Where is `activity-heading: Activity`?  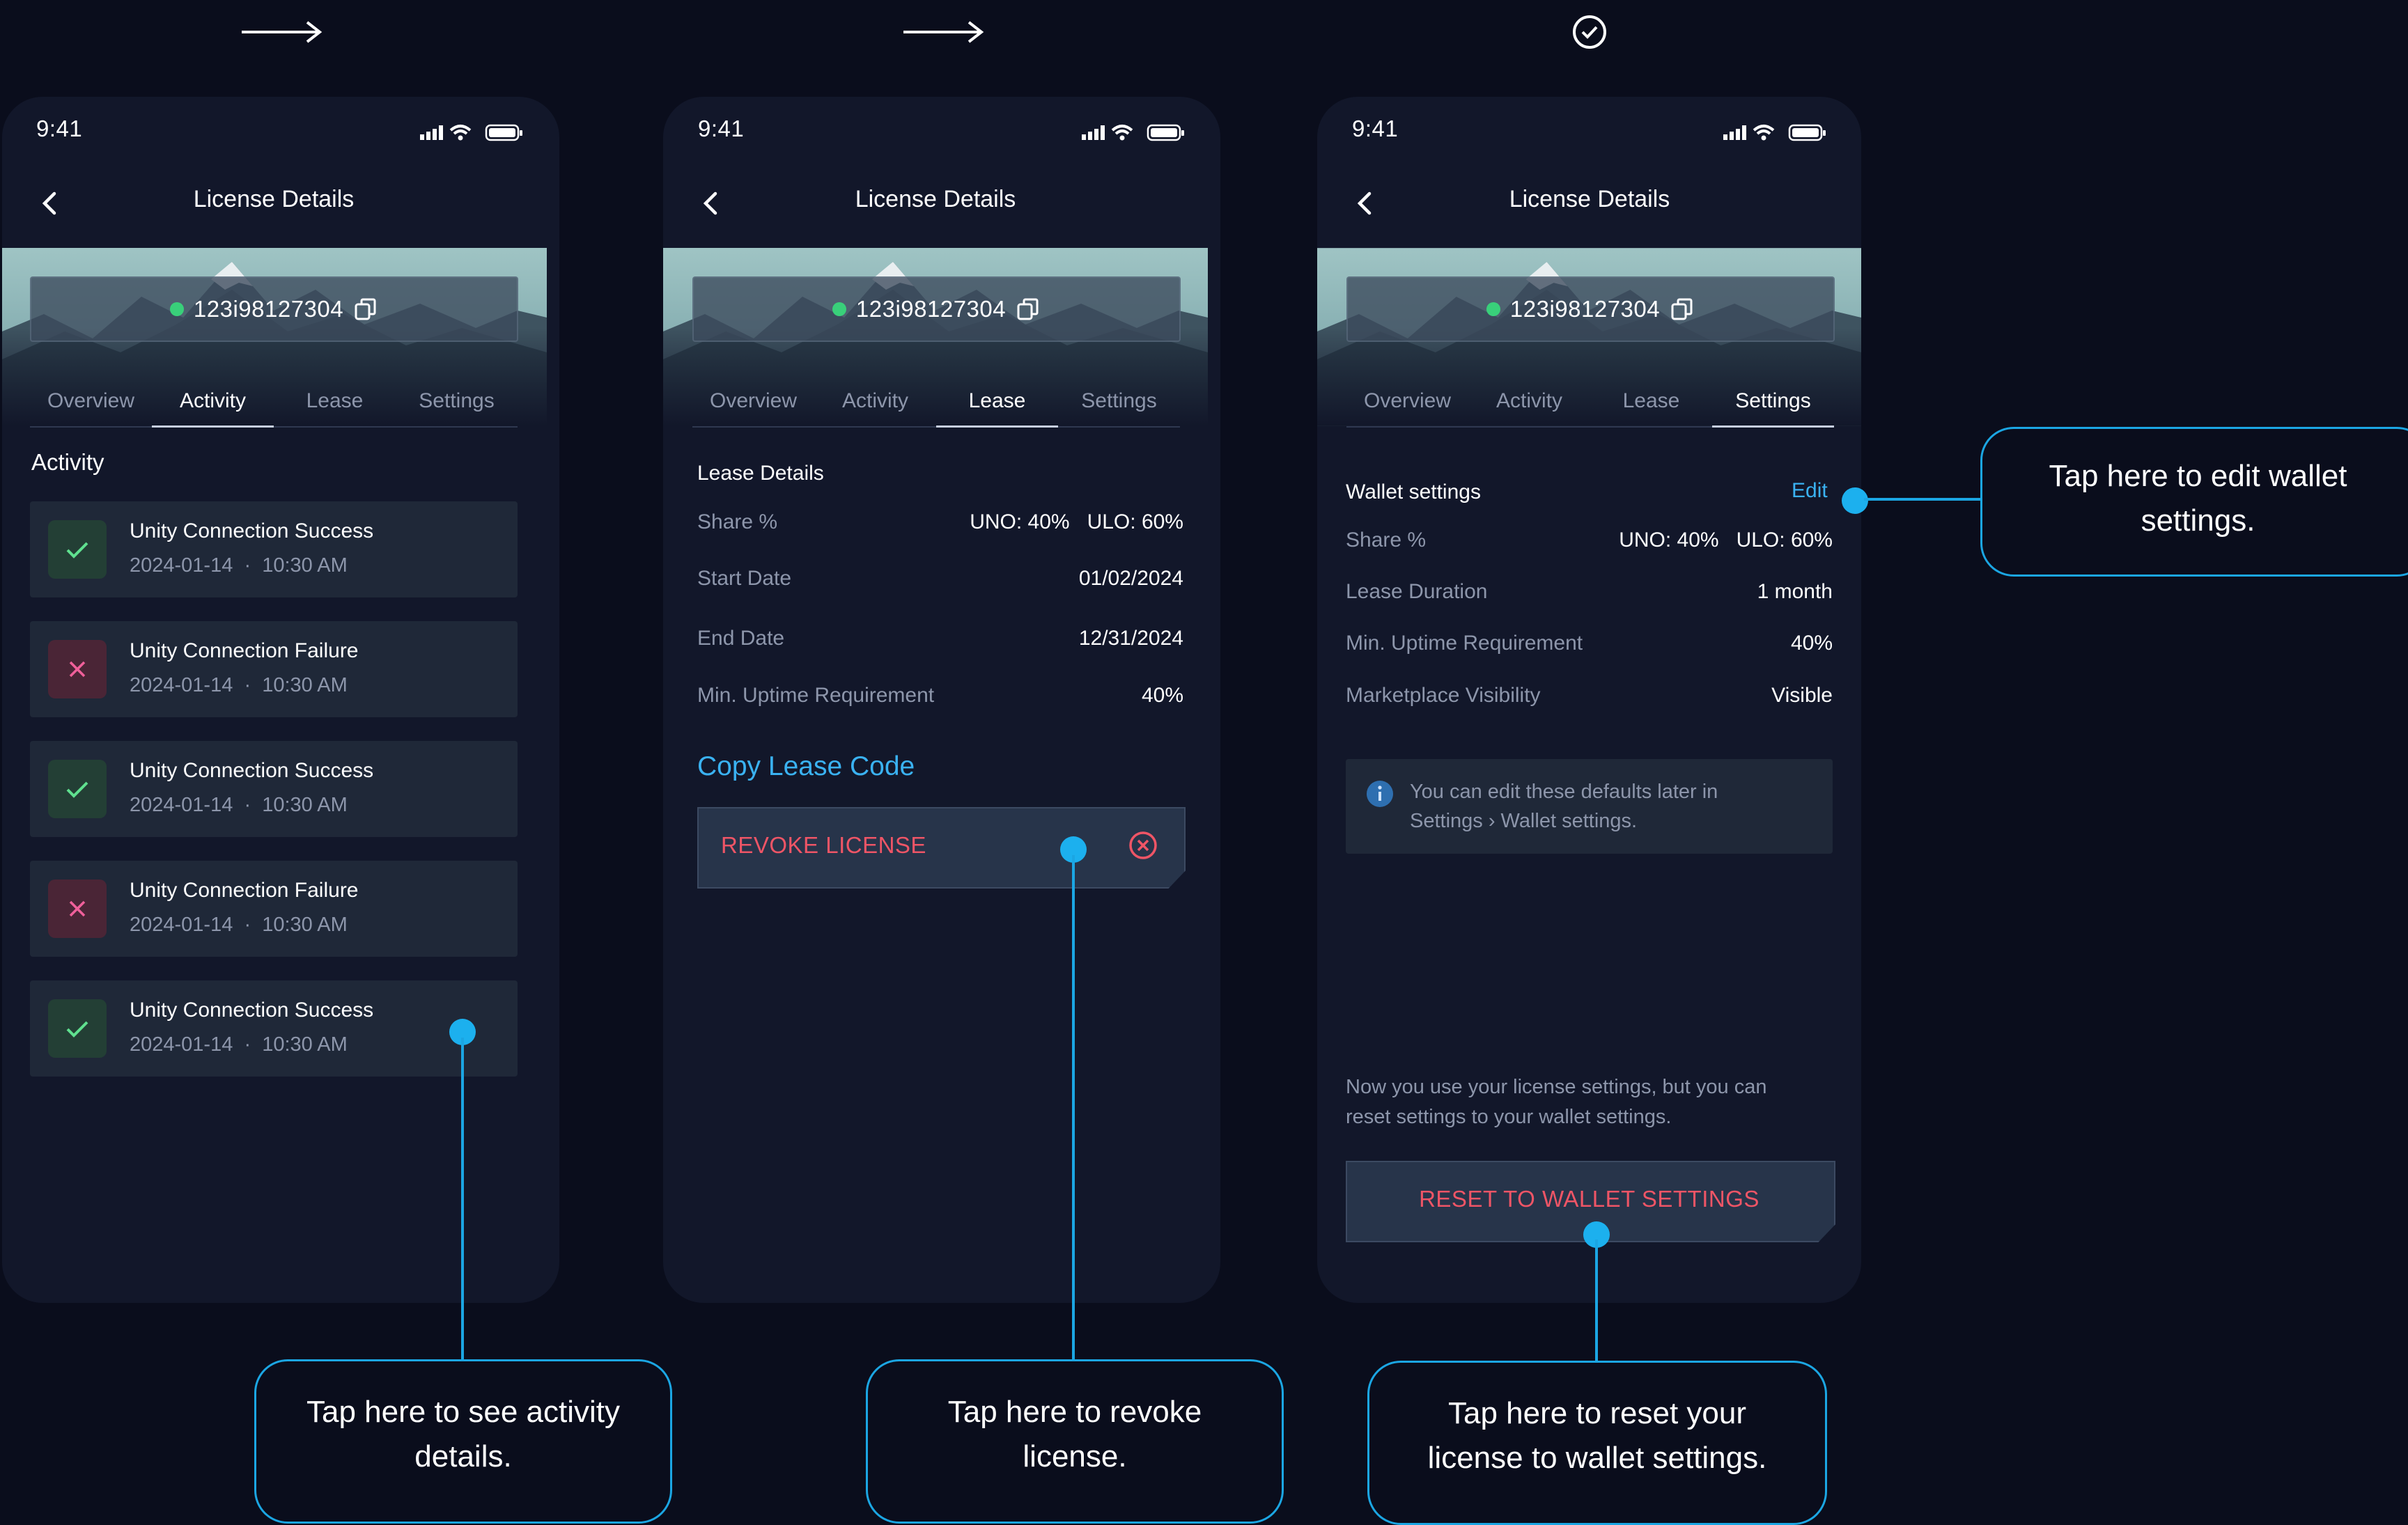 activity-heading: Activity is located at coordinates (67, 462).